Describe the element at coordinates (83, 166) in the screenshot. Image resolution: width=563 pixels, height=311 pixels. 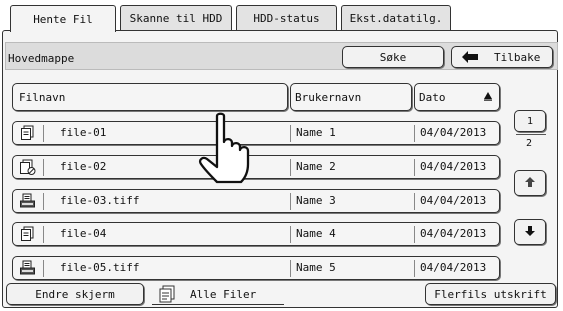
I see `file-name: file-02` at that location.